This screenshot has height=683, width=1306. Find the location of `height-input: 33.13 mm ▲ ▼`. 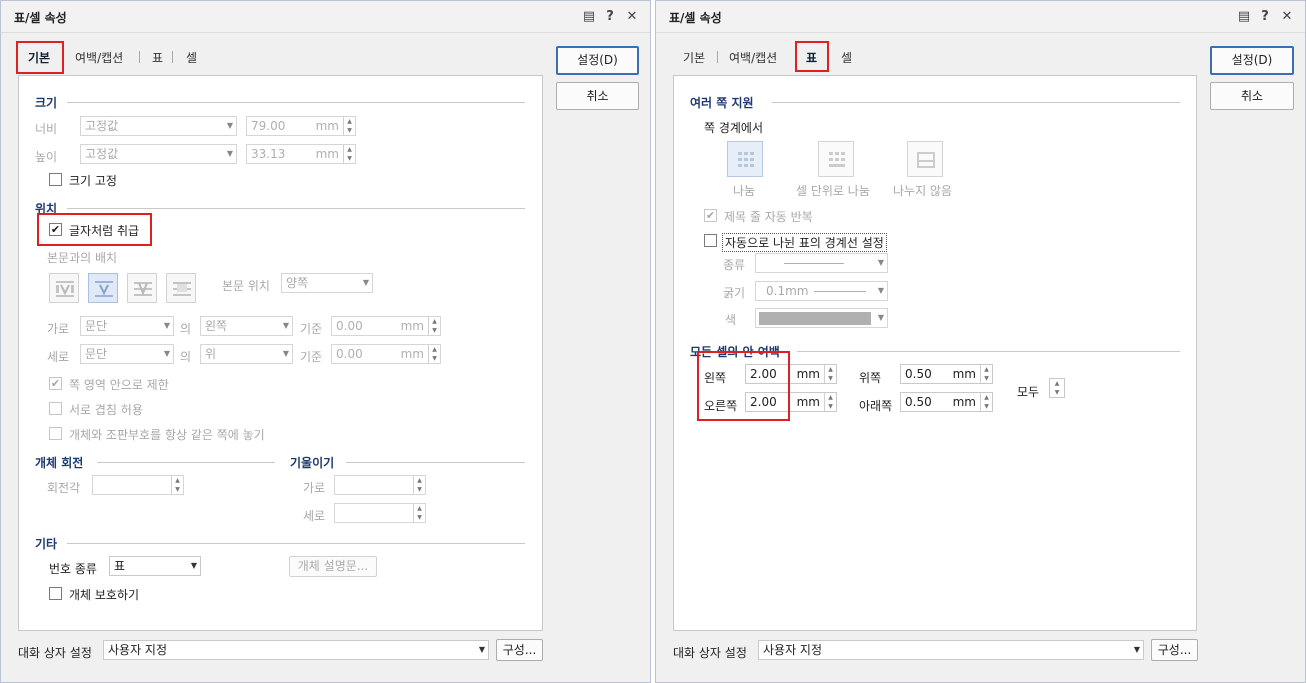

height-input: 33.13 mm ▲ ▼ is located at coordinates (301, 154).